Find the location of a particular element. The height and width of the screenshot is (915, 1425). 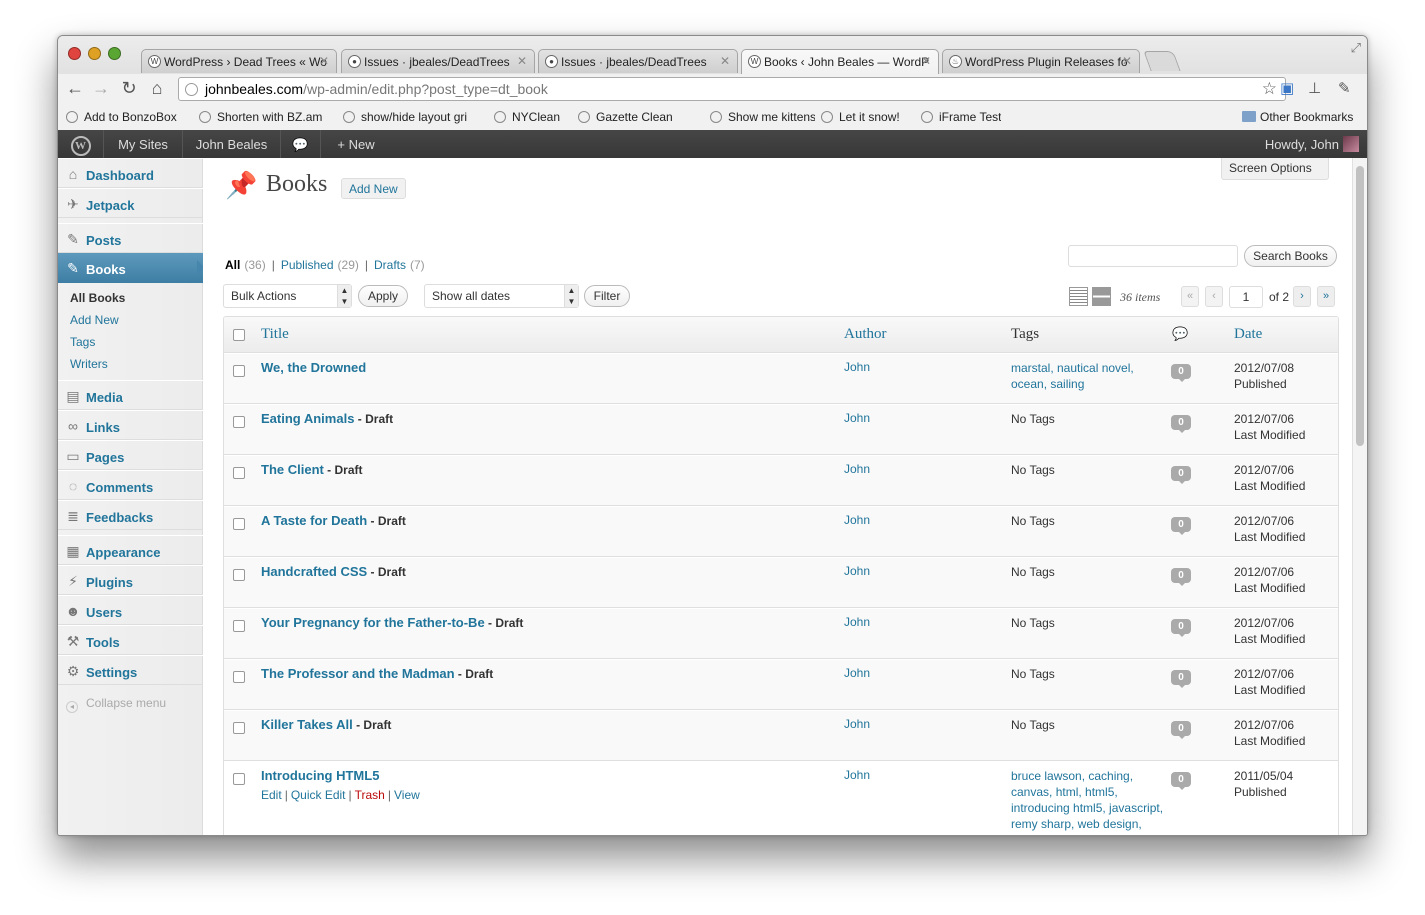

book-title: Introducing HTML5 is located at coordinates (320, 775).